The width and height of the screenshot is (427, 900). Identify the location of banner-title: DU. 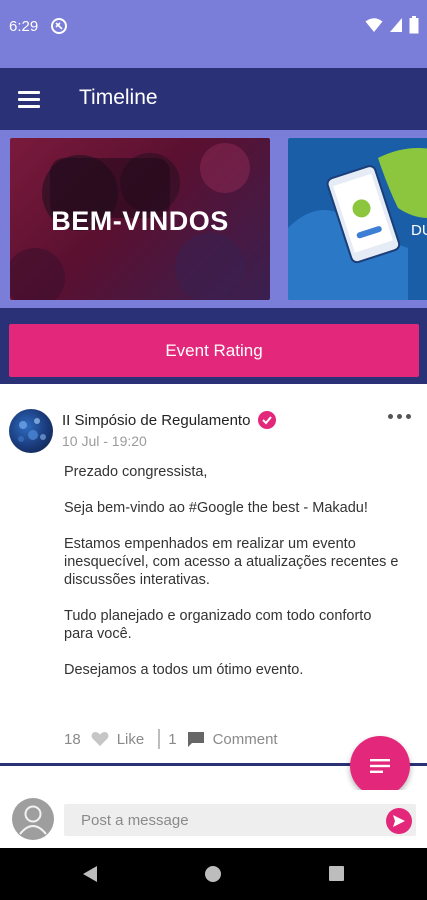
(419, 230).